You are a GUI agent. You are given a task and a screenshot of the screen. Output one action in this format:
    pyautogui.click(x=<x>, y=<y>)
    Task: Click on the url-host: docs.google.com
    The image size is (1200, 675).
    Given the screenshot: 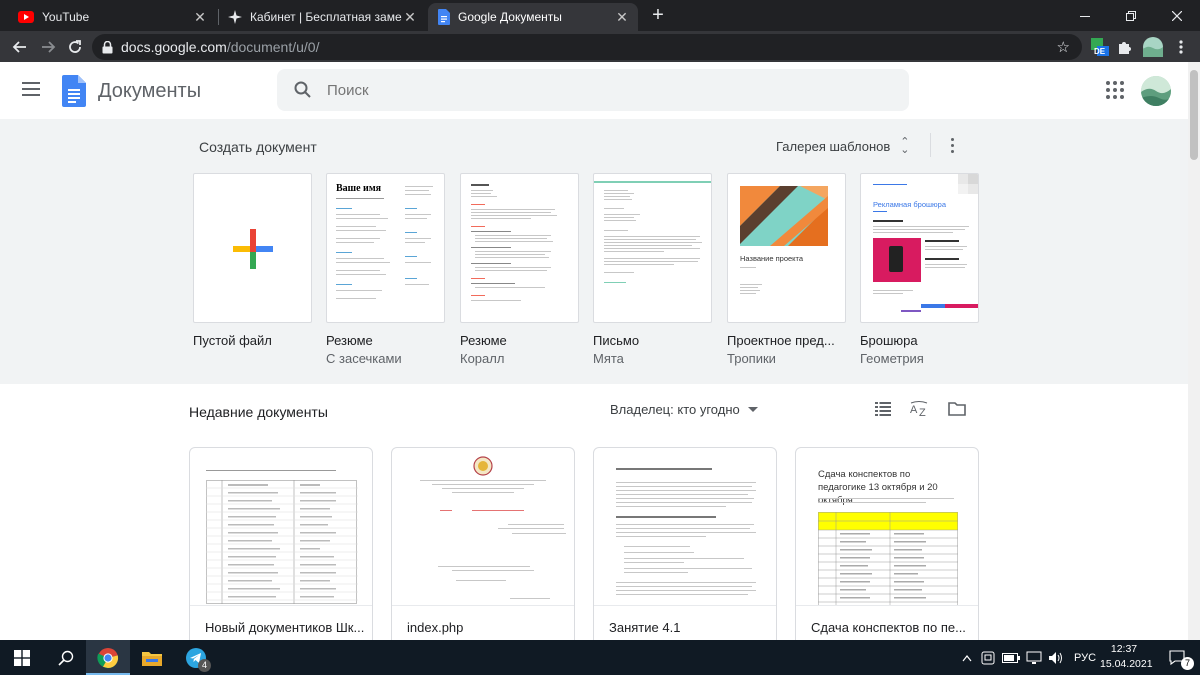 What is the action you would take?
    pyautogui.click(x=174, y=47)
    